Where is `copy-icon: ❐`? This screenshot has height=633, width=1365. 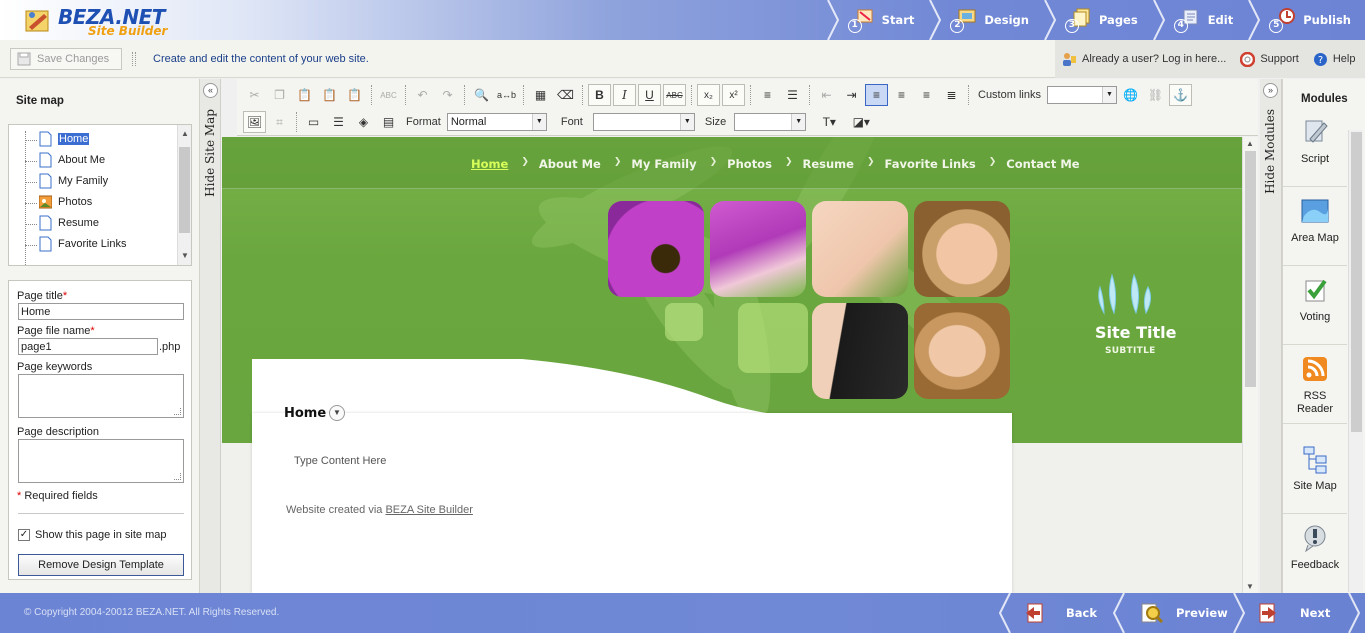
copy-icon: ❐ is located at coordinates (279, 95).